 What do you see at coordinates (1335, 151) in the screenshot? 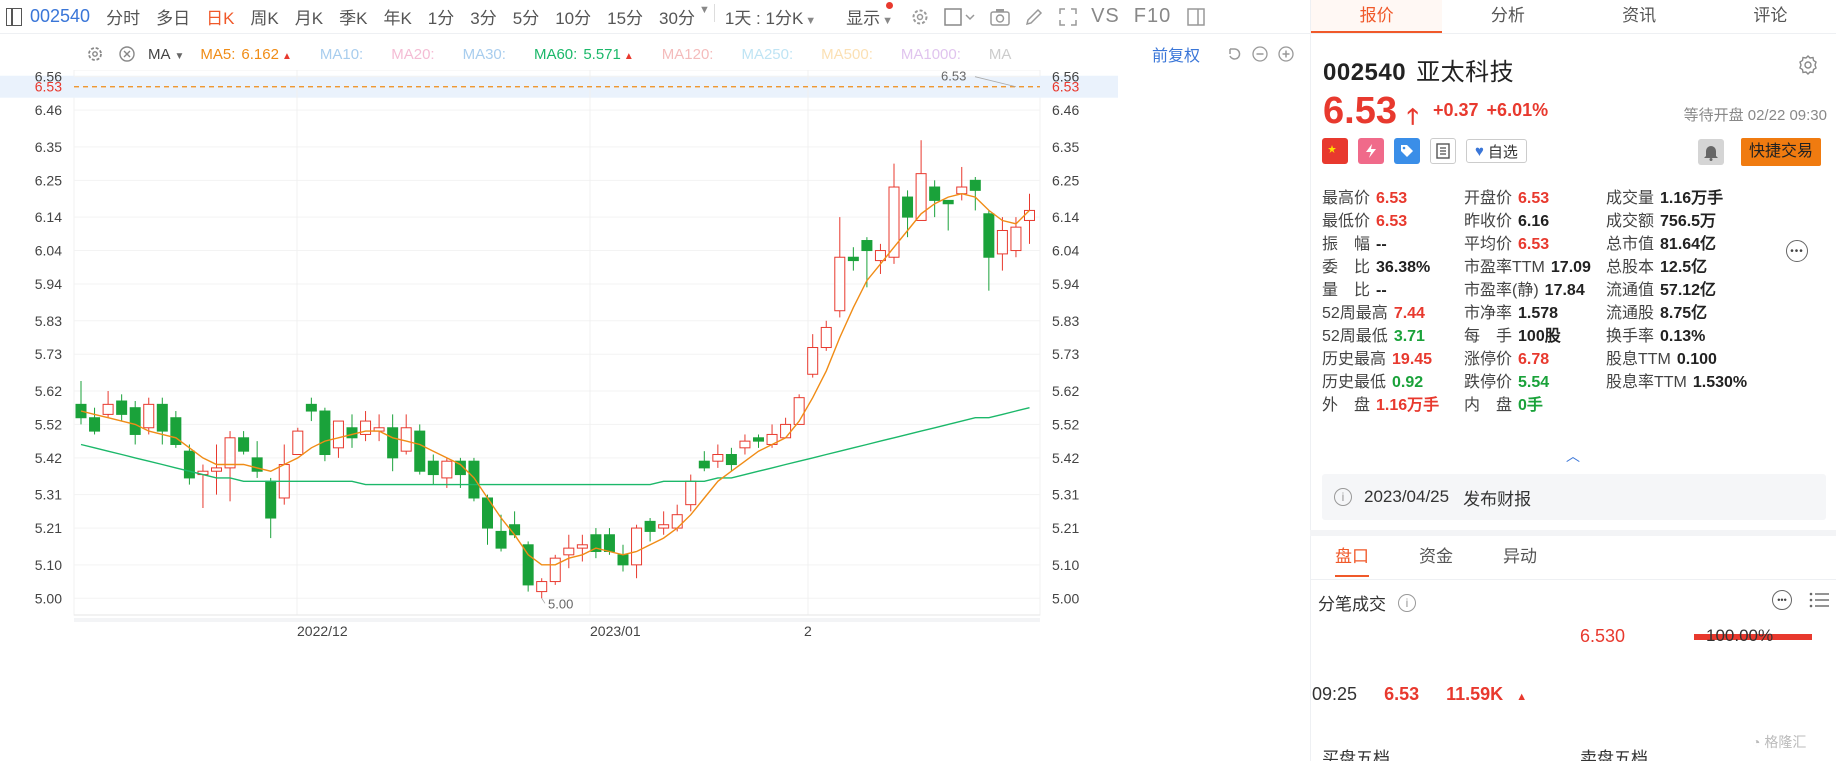
I see `china-flag-icon` at bounding box center [1335, 151].